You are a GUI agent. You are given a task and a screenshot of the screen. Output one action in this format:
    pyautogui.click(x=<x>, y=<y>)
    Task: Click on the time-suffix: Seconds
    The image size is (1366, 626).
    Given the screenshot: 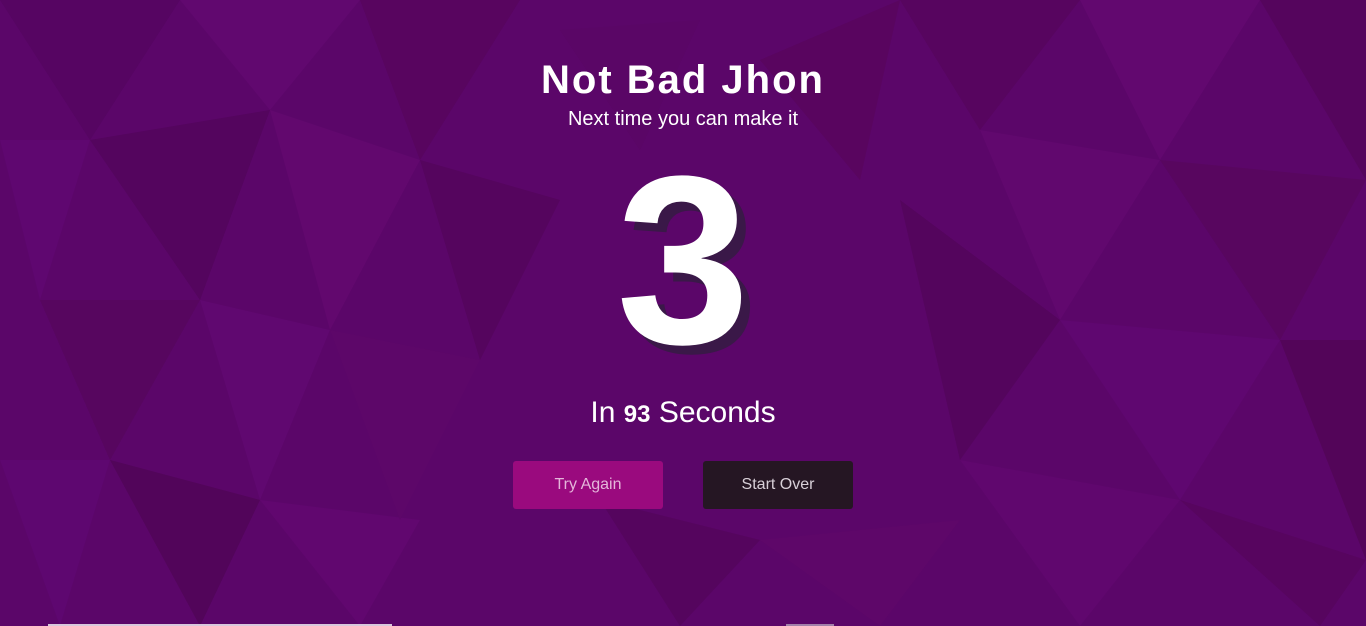 What is the action you would take?
    pyautogui.click(x=717, y=412)
    